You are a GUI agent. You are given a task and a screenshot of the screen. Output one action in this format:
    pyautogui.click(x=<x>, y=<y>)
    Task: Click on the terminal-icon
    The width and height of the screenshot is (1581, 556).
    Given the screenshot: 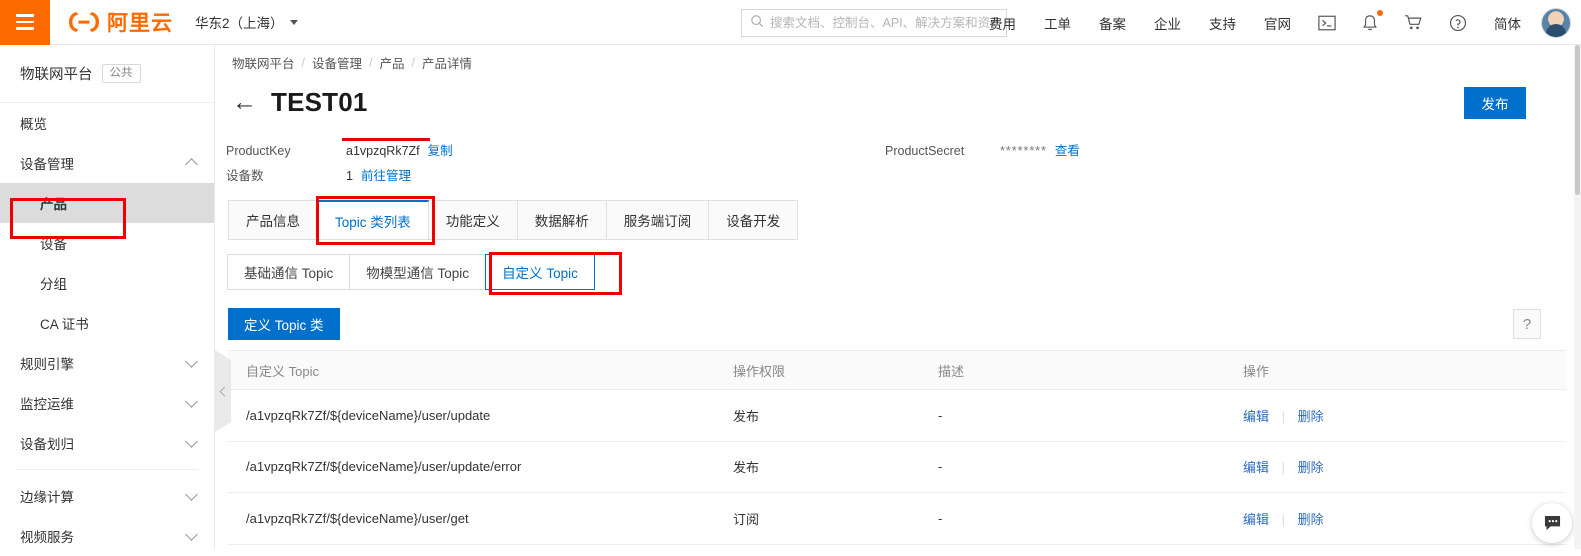 What is the action you would take?
    pyautogui.click(x=1327, y=22)
    